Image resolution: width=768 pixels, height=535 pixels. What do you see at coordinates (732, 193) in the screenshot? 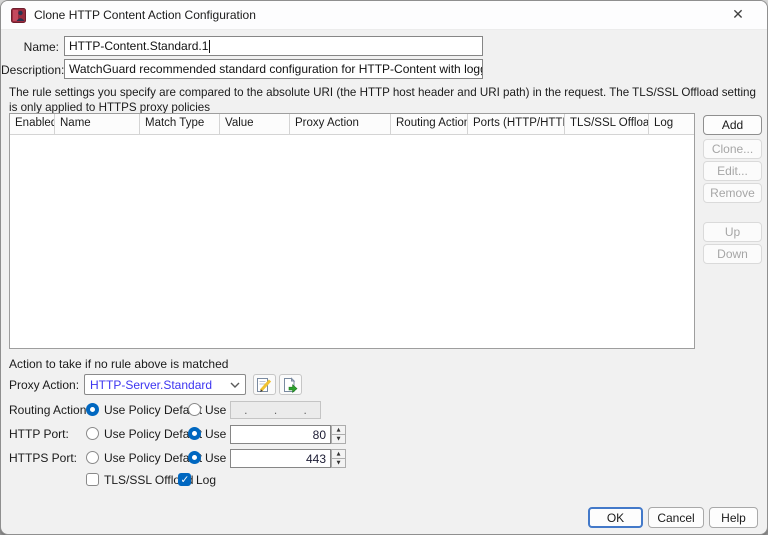
I see `remove-button: Remove` at bounding box center [732, 193].